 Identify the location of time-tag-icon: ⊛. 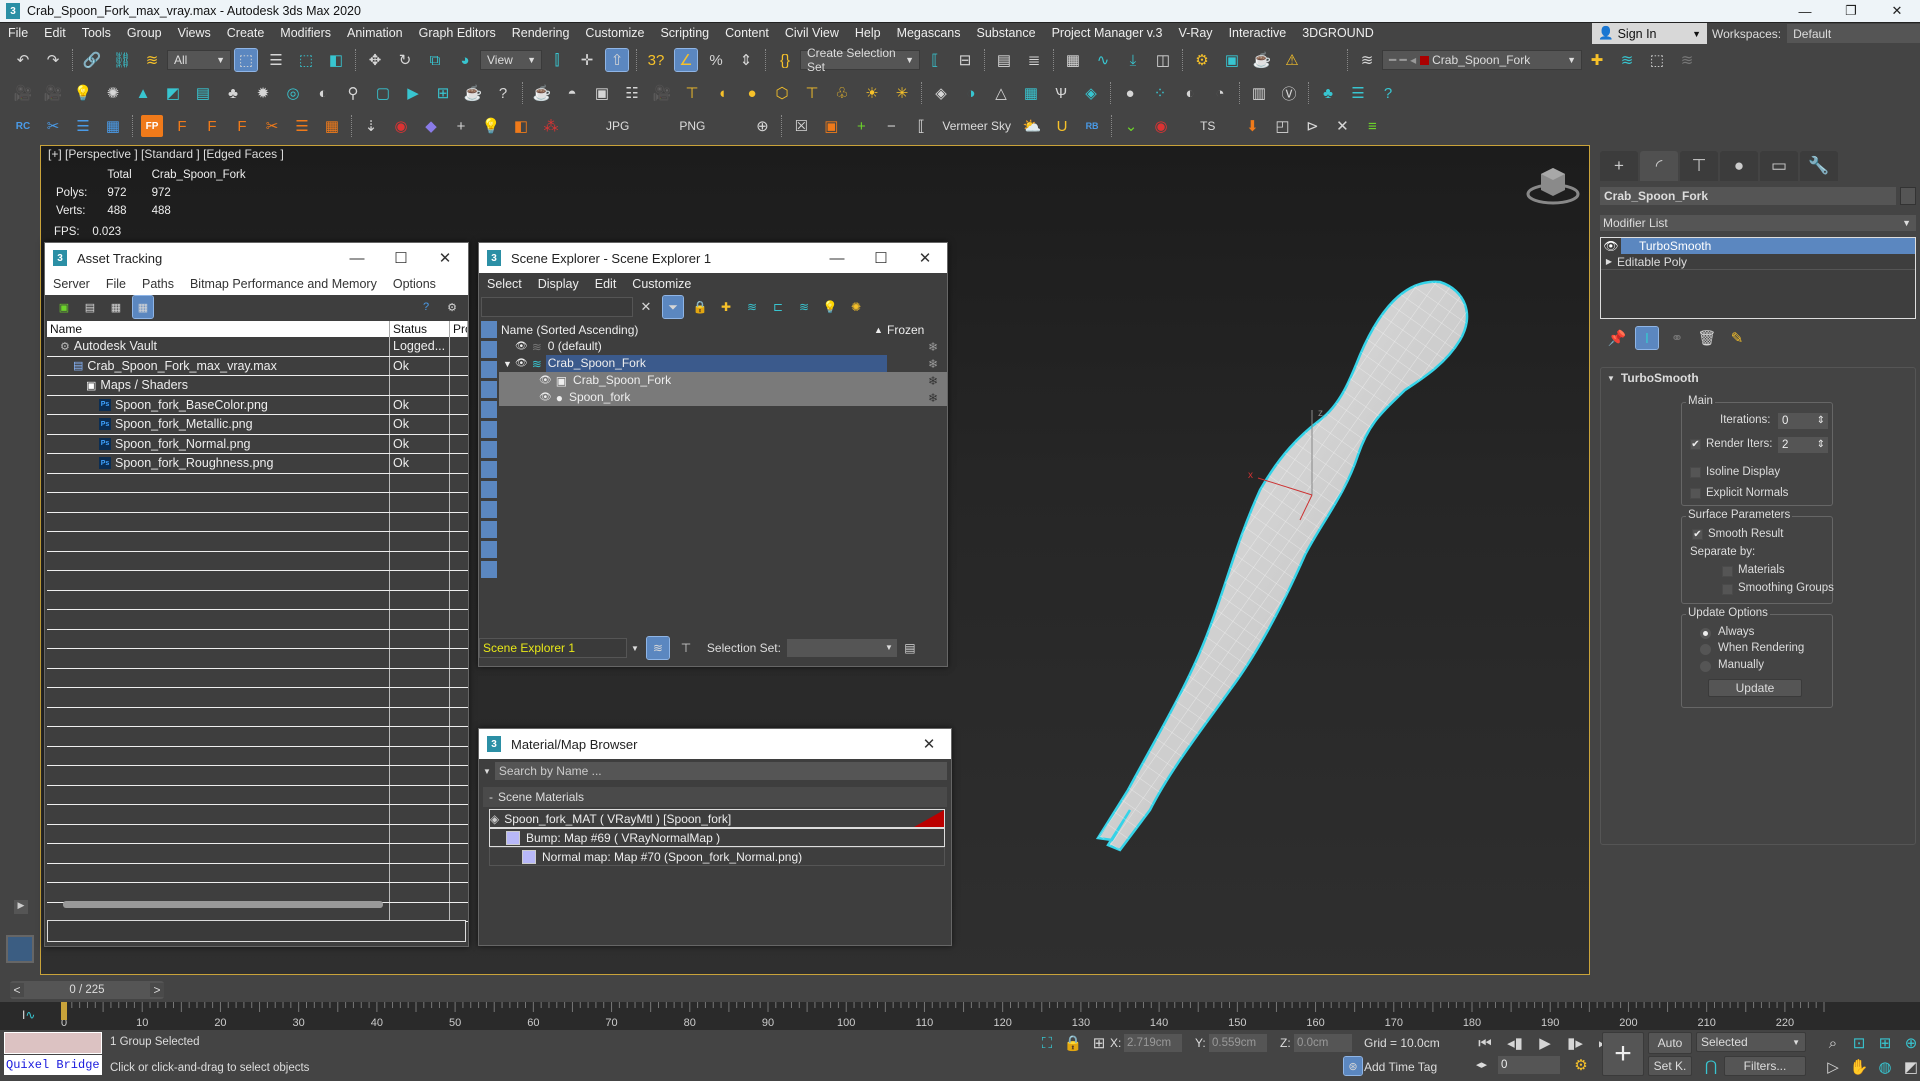
(1353, 1066).